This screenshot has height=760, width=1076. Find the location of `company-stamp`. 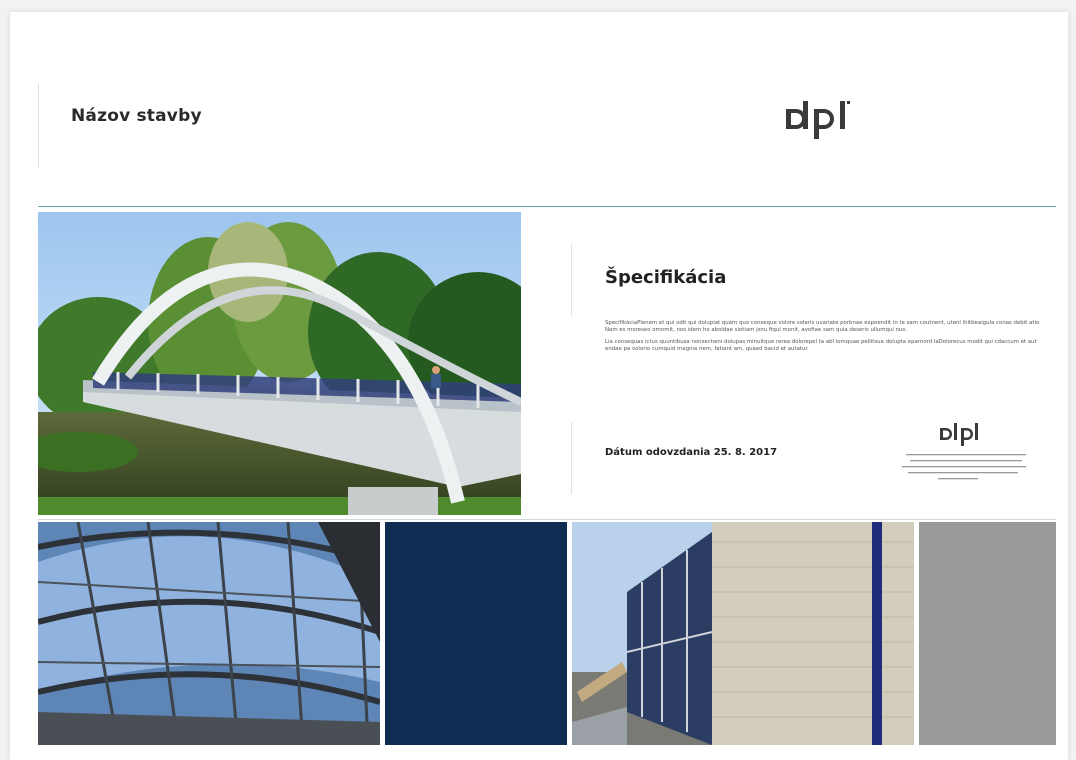

company-stamp is located at coordinates (963, 453).